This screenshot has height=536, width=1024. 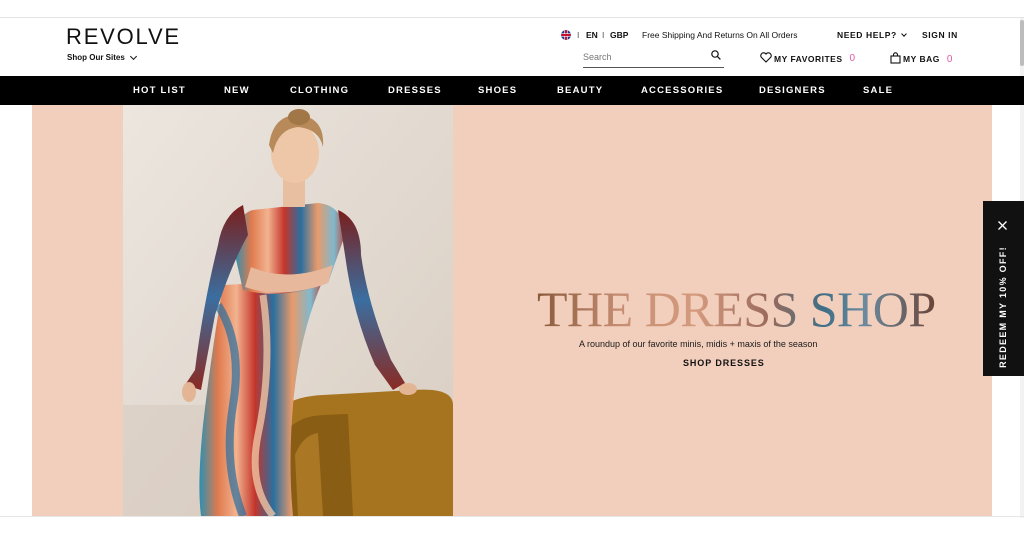 I want to click on my-favorites-link: MY FAVORITES 0, so click(x=808, y=58).